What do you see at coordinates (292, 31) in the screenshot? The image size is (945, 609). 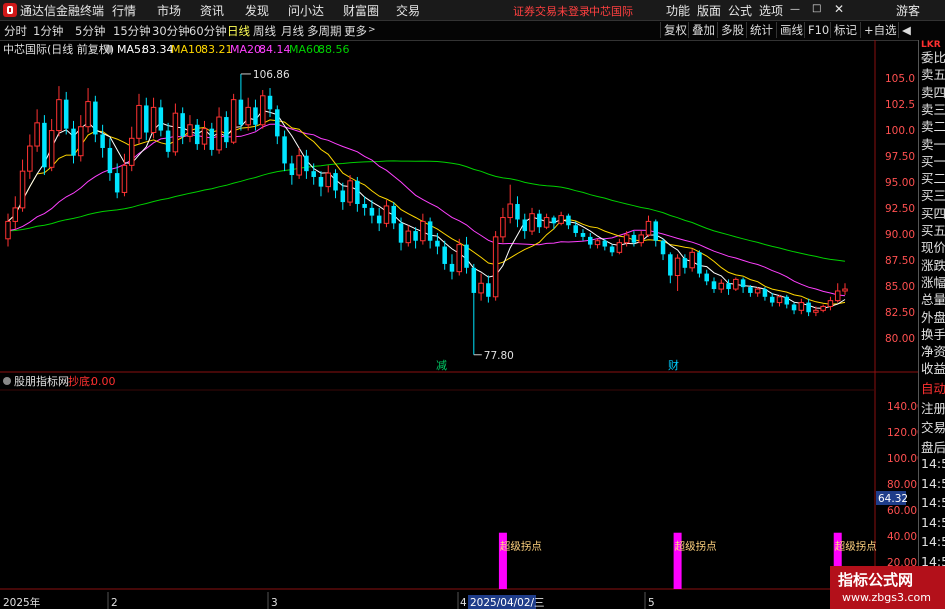 I see `period-monthly: 月线` at bounding box center [292, 31].